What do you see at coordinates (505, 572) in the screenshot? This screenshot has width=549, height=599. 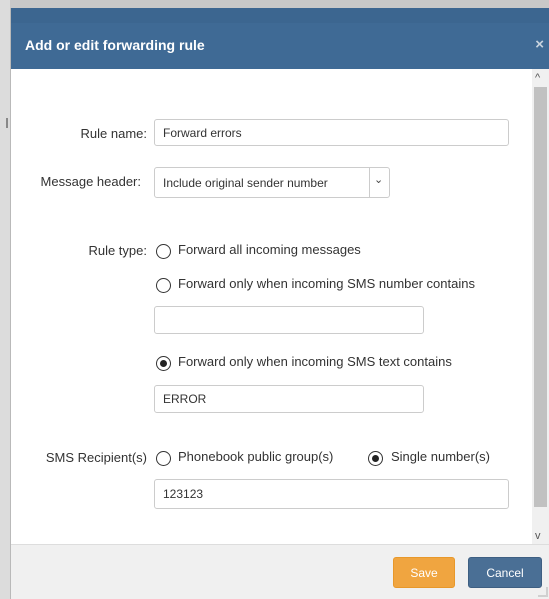 I see `cancel-button: Cancel` at bounding box center [505, 572].